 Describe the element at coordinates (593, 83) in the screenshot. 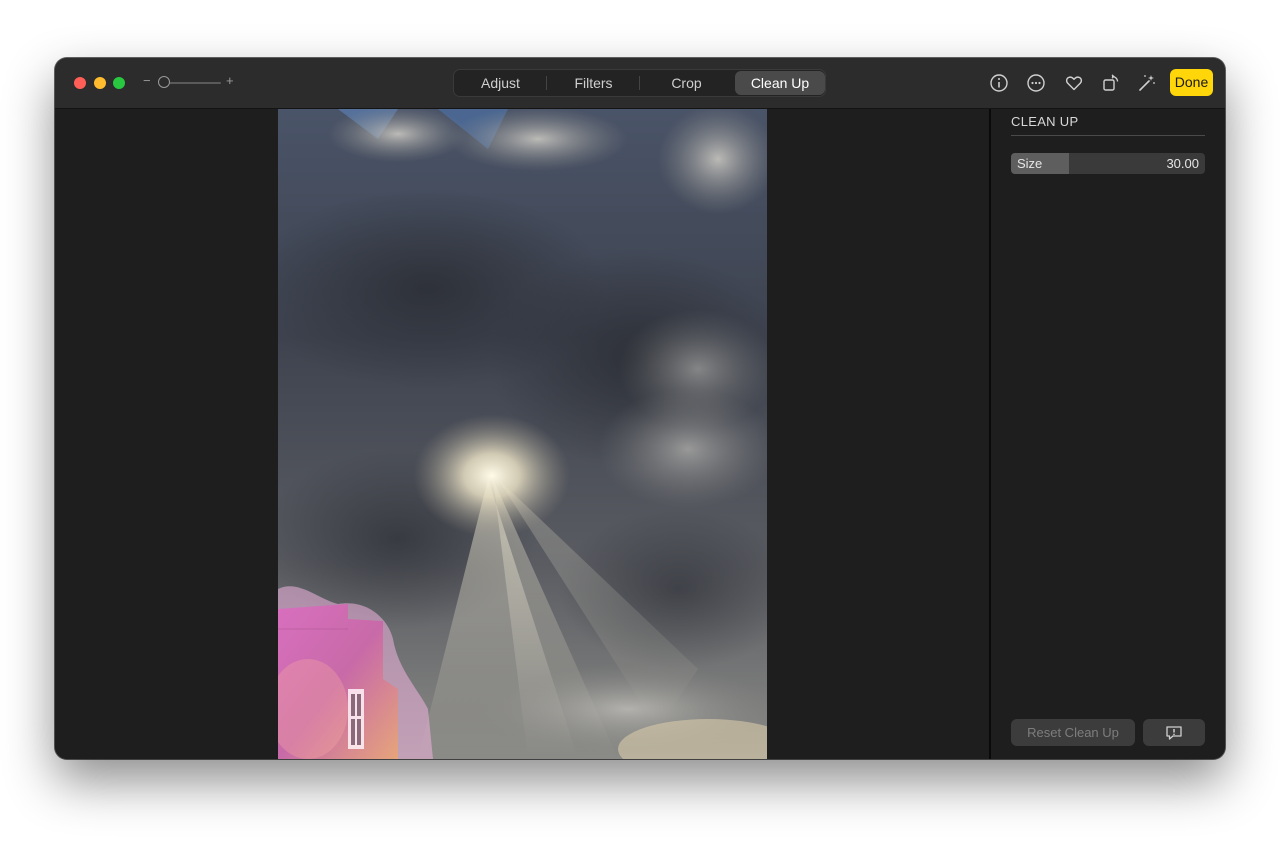

I see `tab-filters: Filters` at that location.